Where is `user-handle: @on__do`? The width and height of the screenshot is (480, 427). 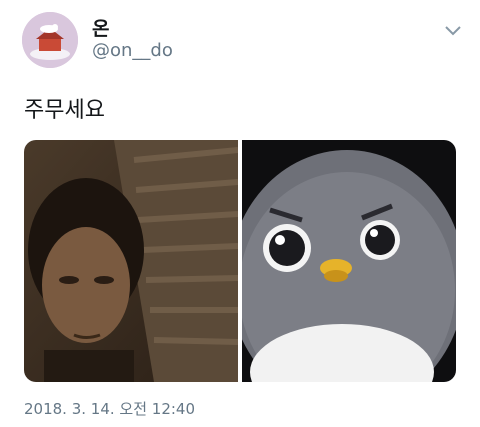
user-handle: @on__do is located at coordinates (132, 50).